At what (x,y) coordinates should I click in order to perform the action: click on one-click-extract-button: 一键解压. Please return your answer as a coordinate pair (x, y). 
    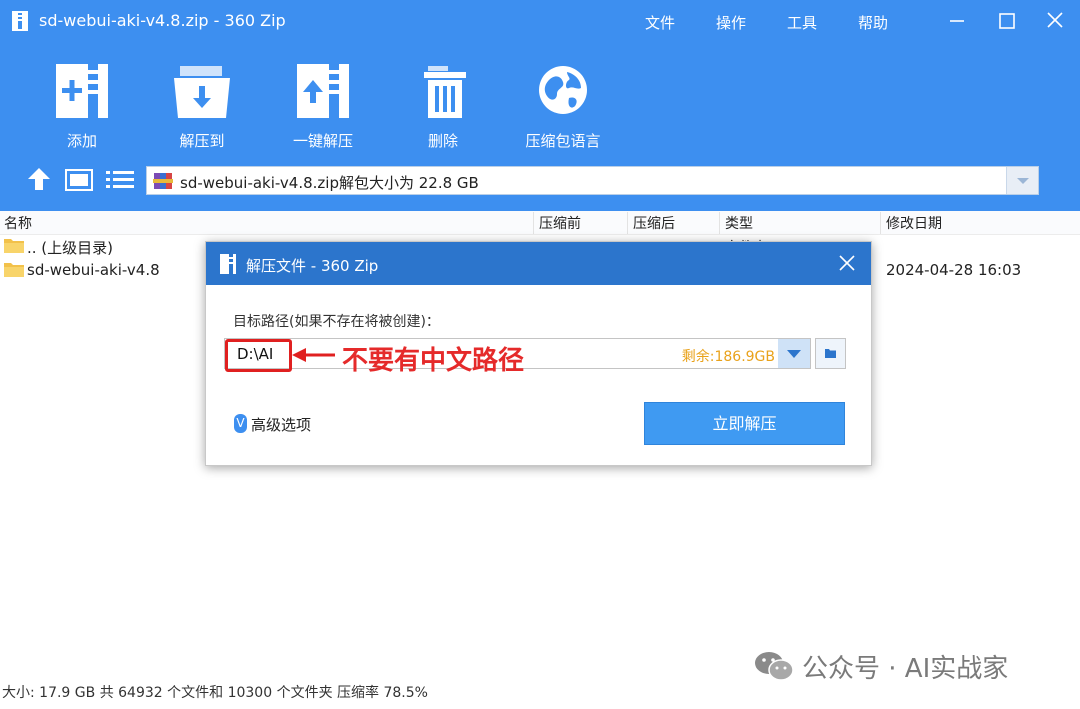
    Looking at the image, I should click on (323, 107).